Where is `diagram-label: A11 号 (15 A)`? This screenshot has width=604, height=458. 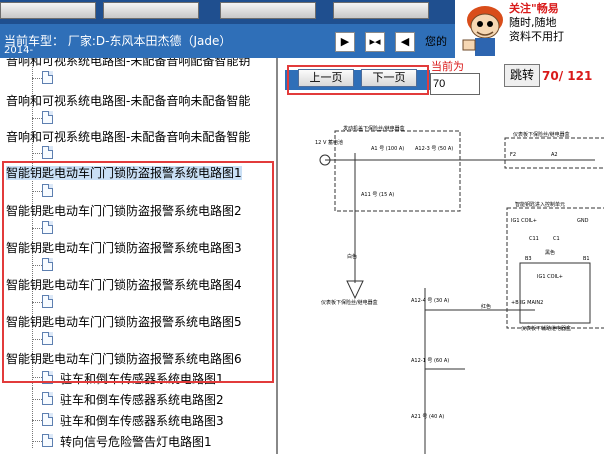
diagram-label: A11 号 (15 A) is located at coordinates (377, 195).